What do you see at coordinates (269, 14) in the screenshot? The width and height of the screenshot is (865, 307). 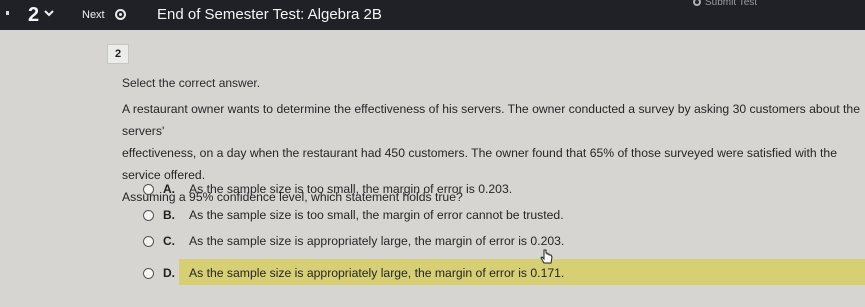 I see `test-title: End of Semester Test: Algebra 2B` at bounding box center [269, 14].